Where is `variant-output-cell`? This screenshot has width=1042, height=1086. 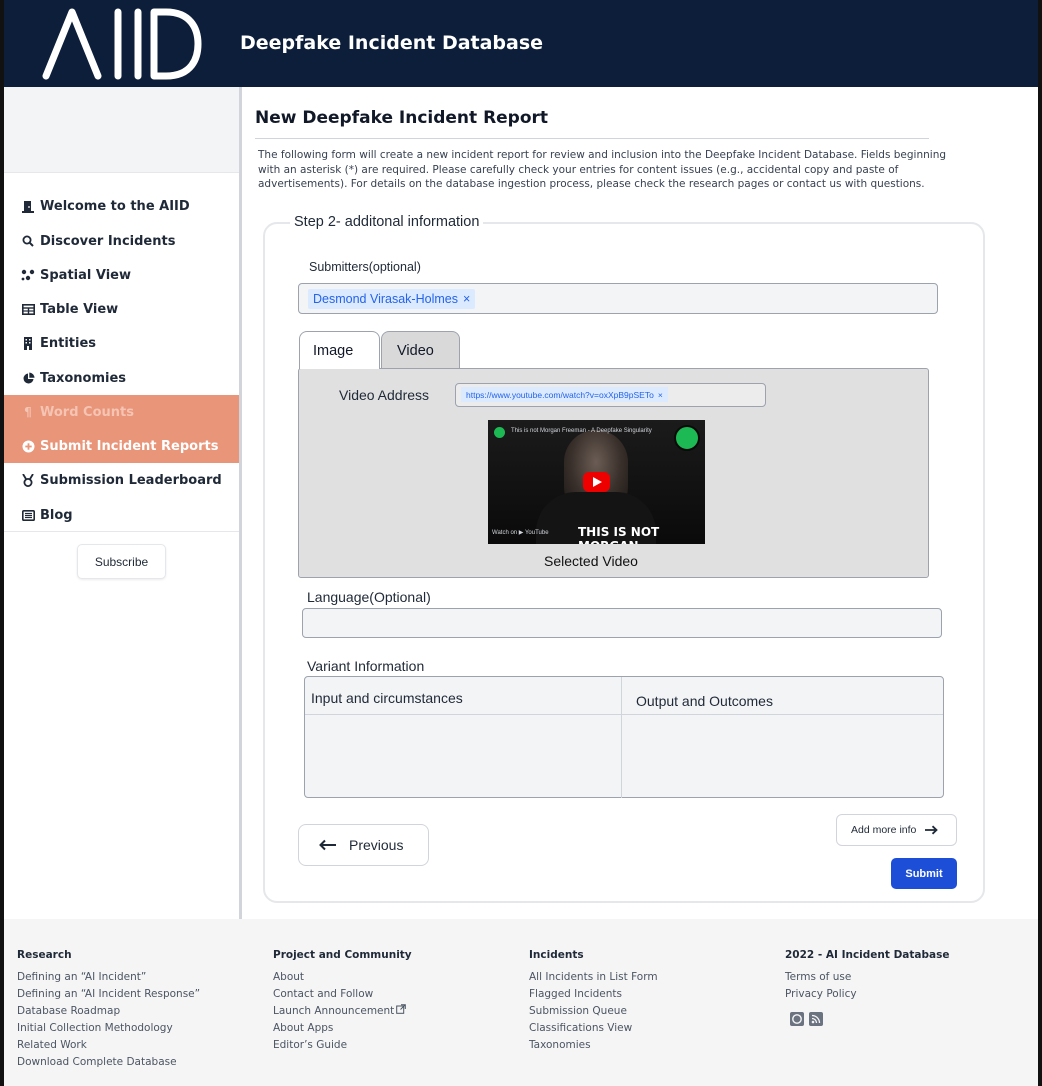 variant-output-cell is located at coordinates (782, 756).